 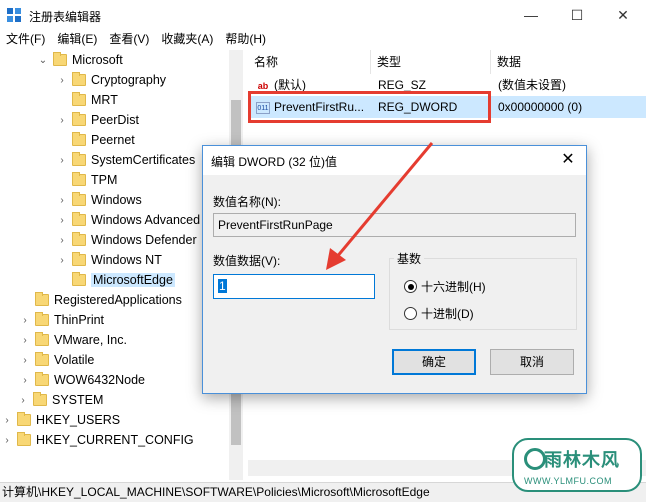 I want to click on tree-node-system: › SYSTEM, so click(x=60, y=400).